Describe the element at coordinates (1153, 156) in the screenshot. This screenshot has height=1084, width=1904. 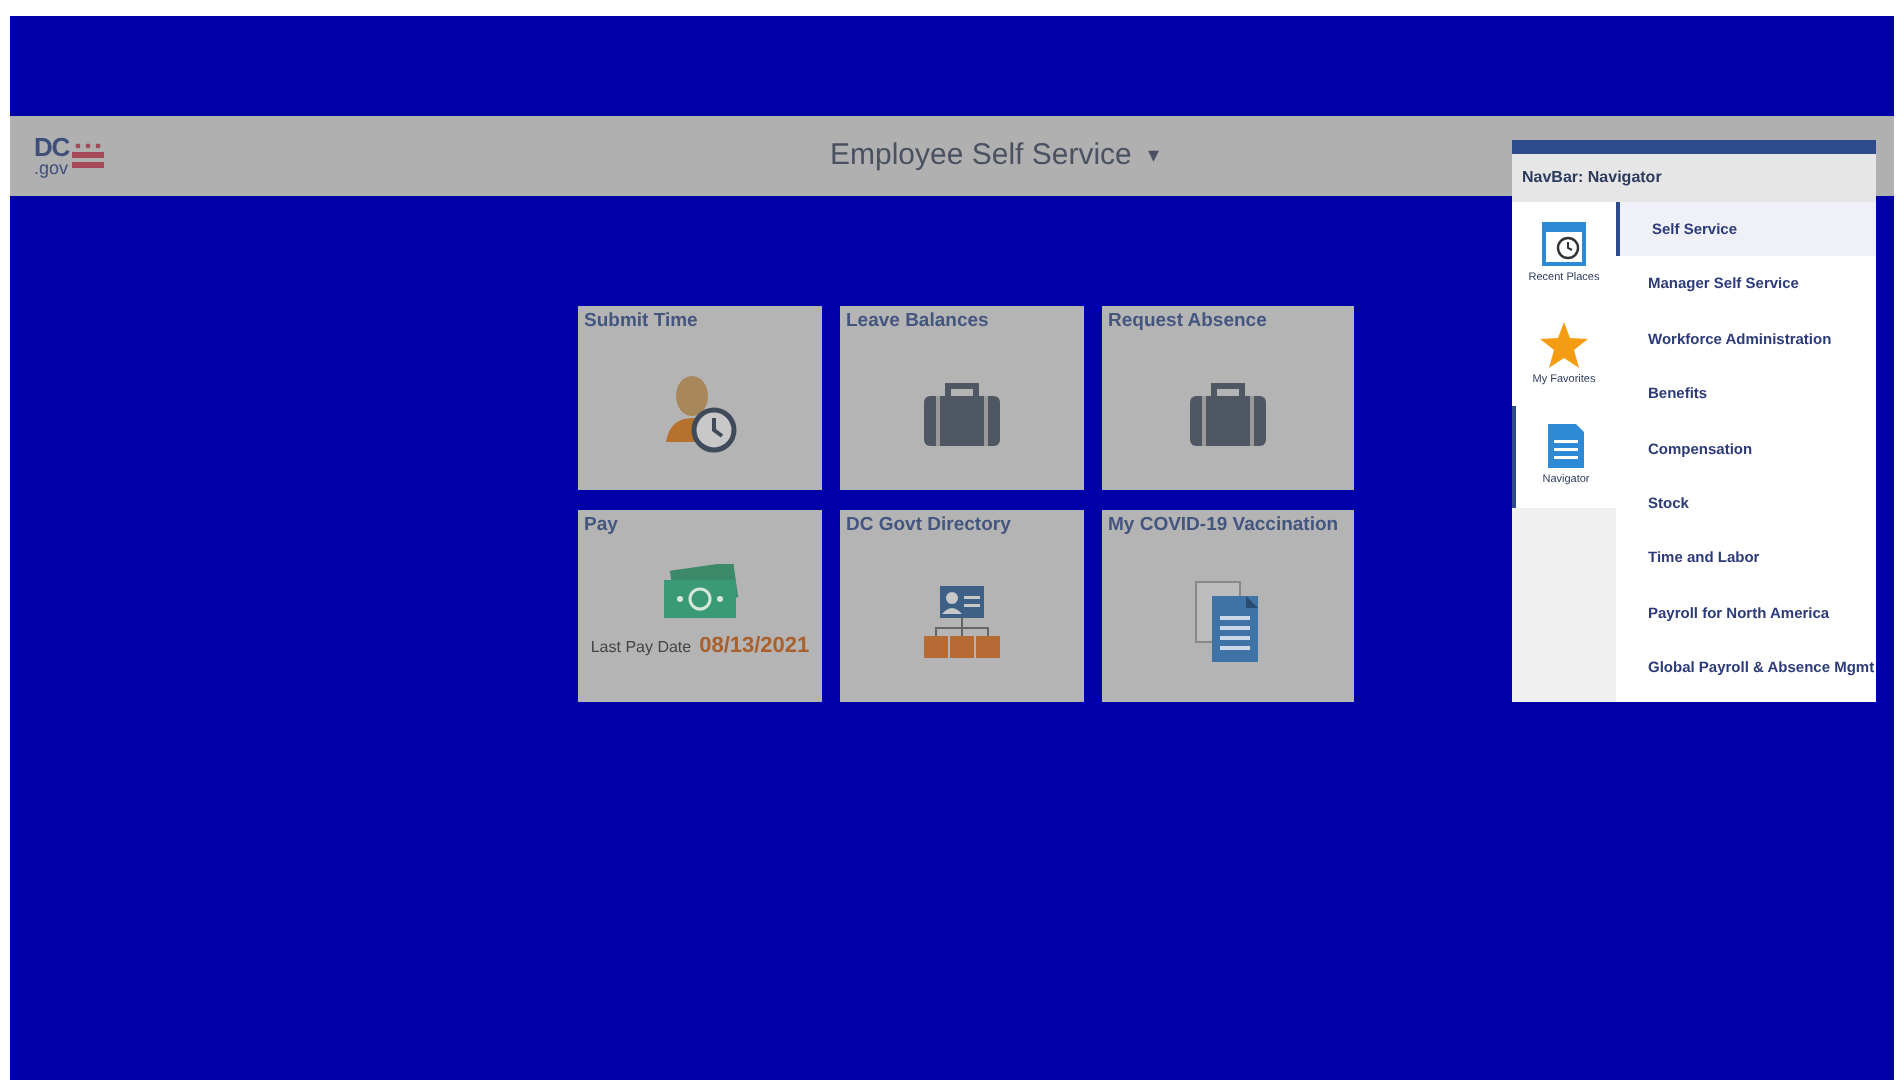
I see `caret-icon: ▾` at that location.